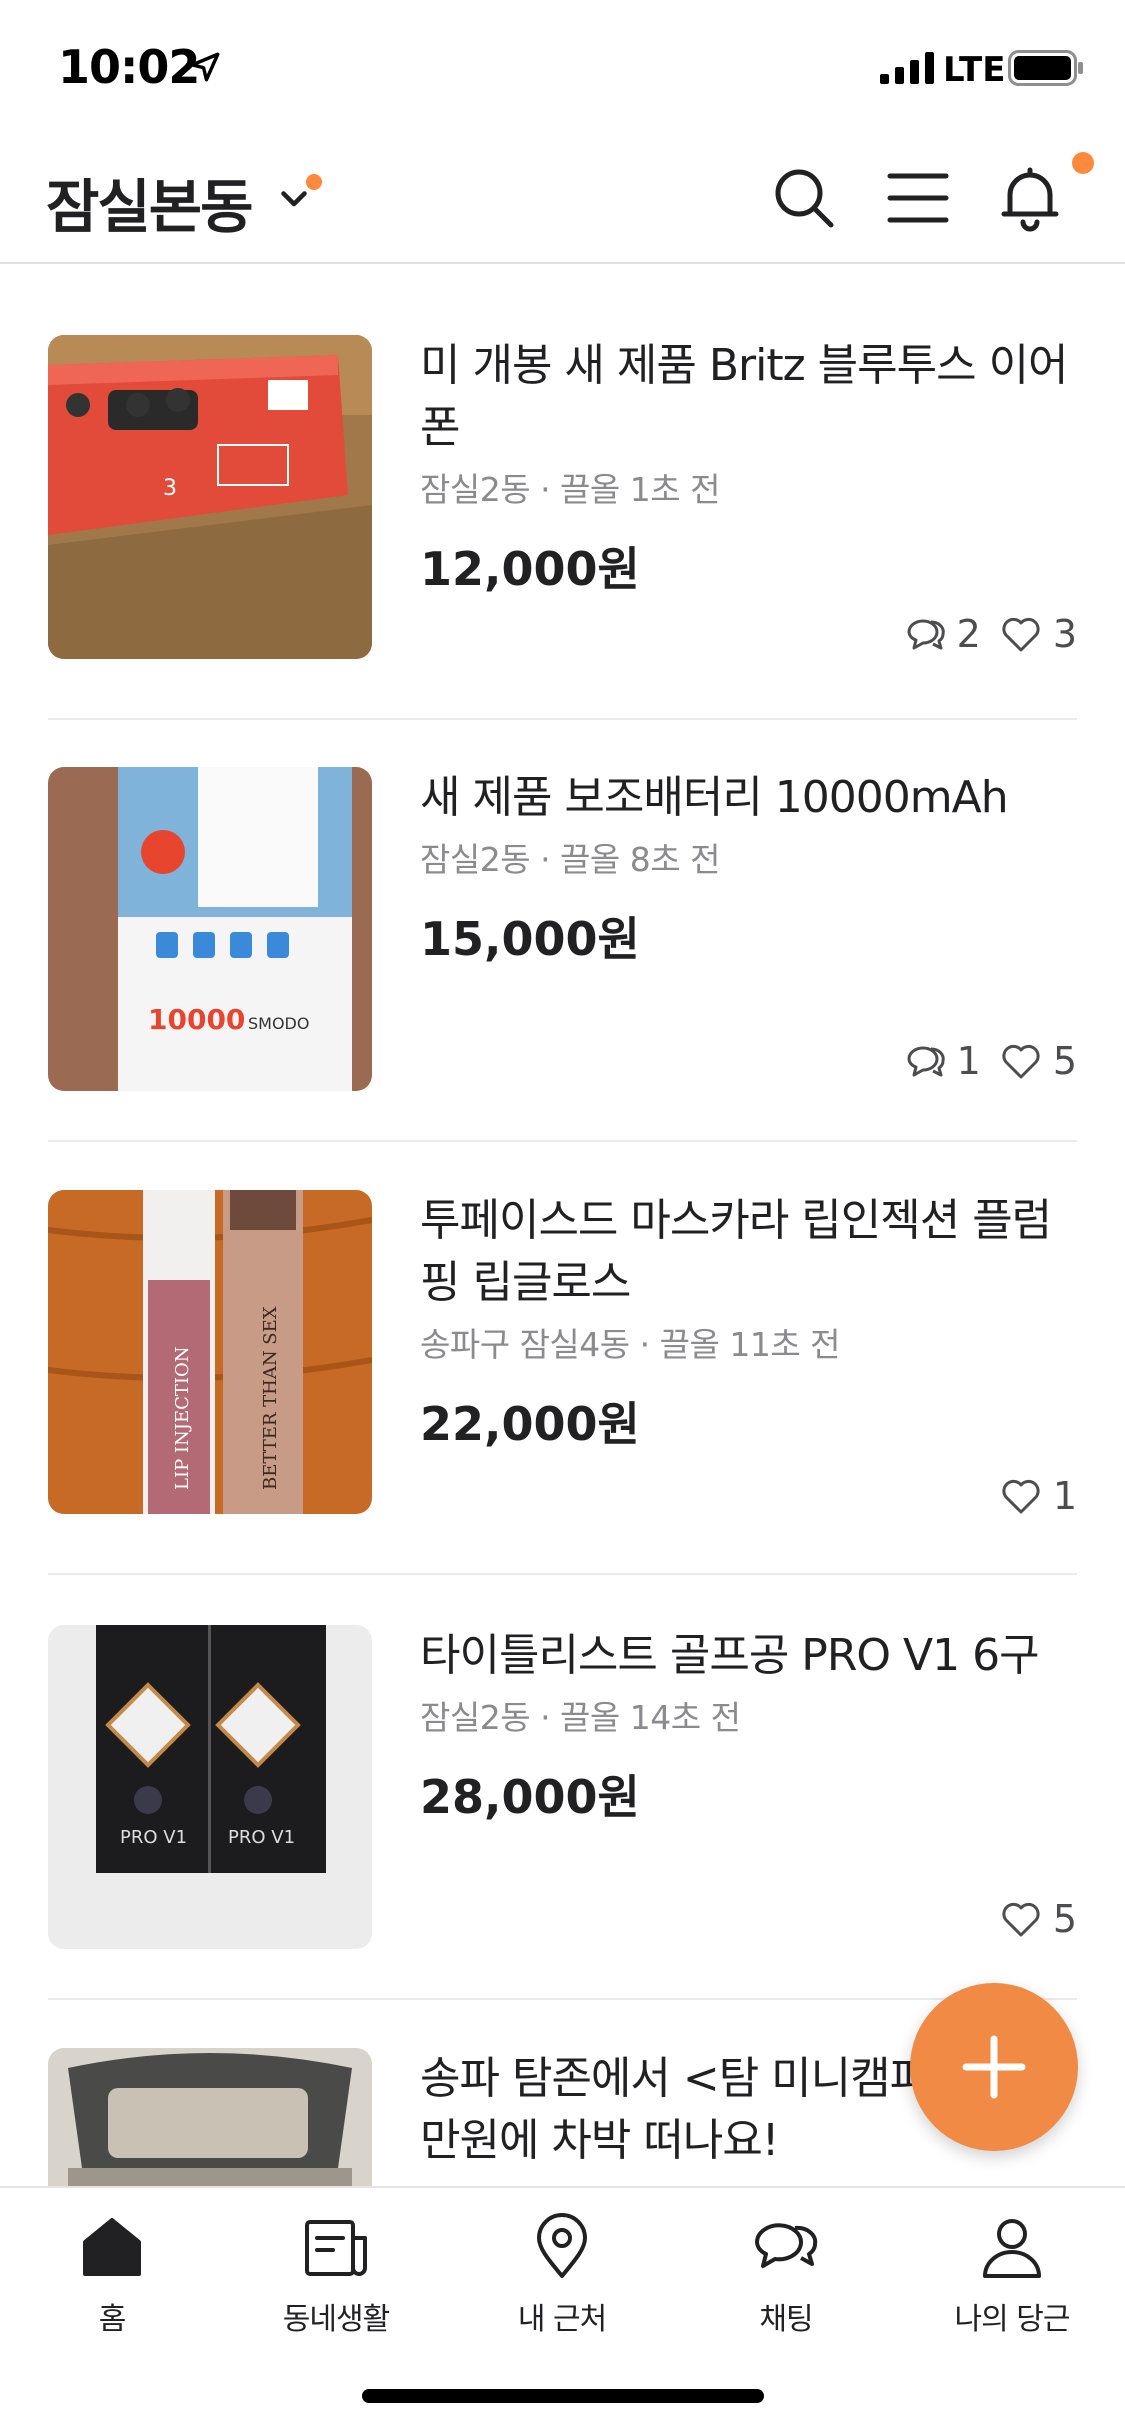 This screenshot has width=1125, height=2436. I want to click on item-counts: 5, so click(1029, 1919).